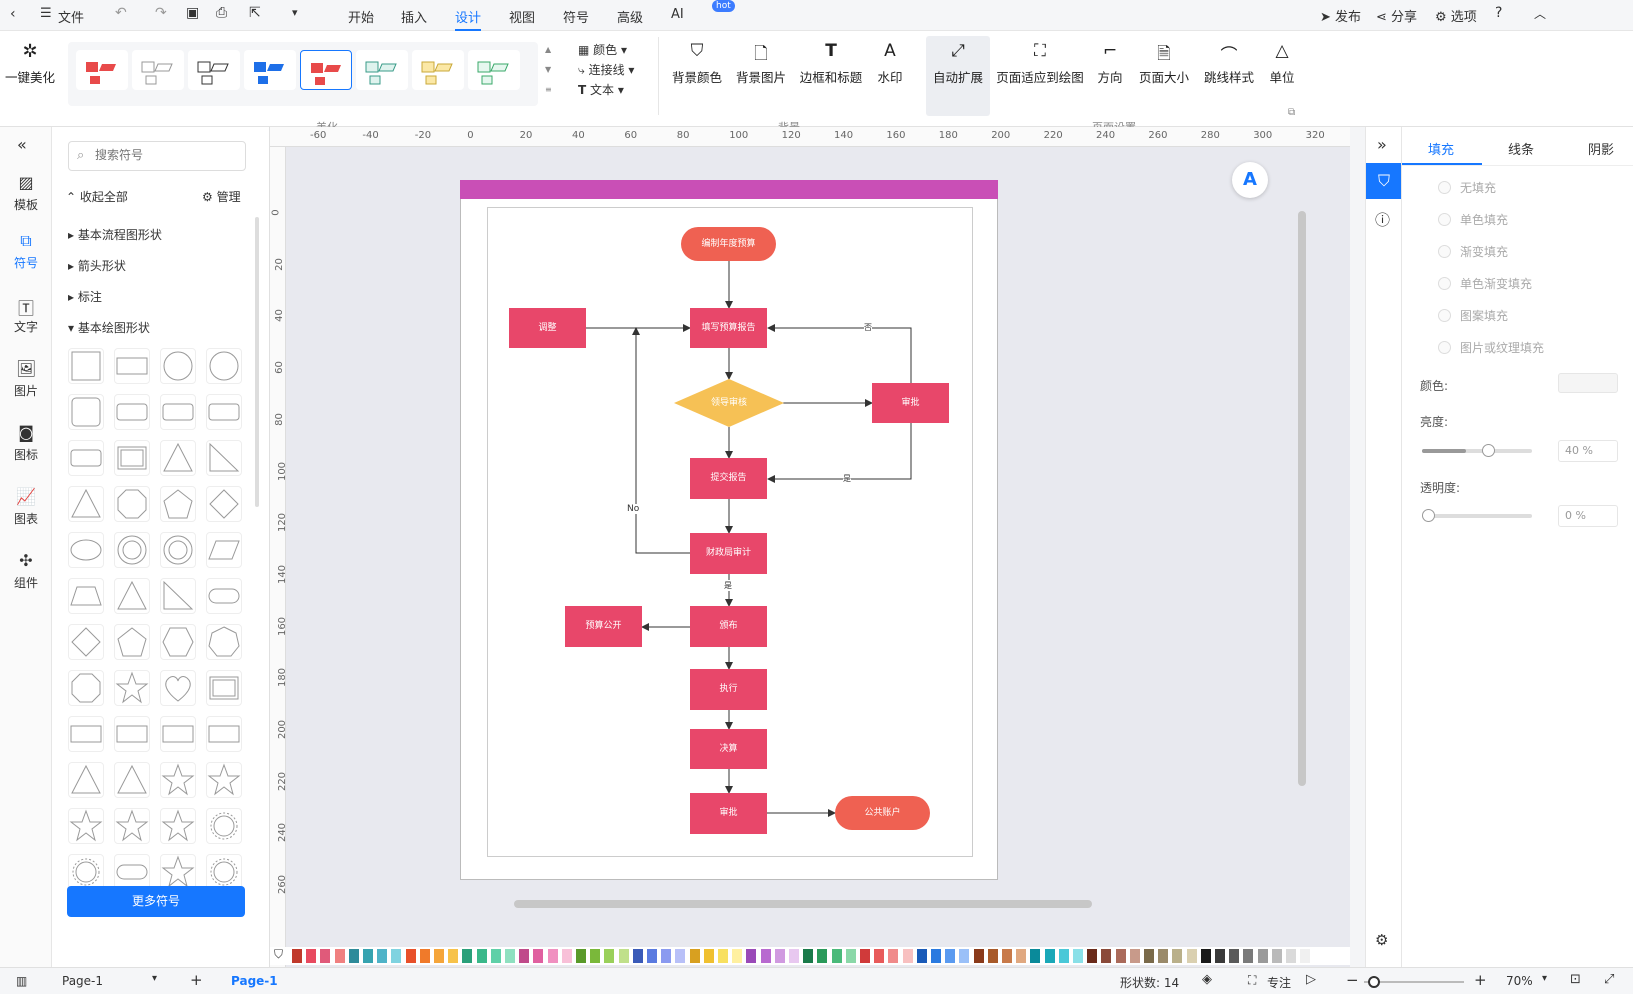 This screenshot has height=994, width=1633. Describe the element at coordinates (1488, 450) in the screenshot. I see `brightness-knob` at that location.